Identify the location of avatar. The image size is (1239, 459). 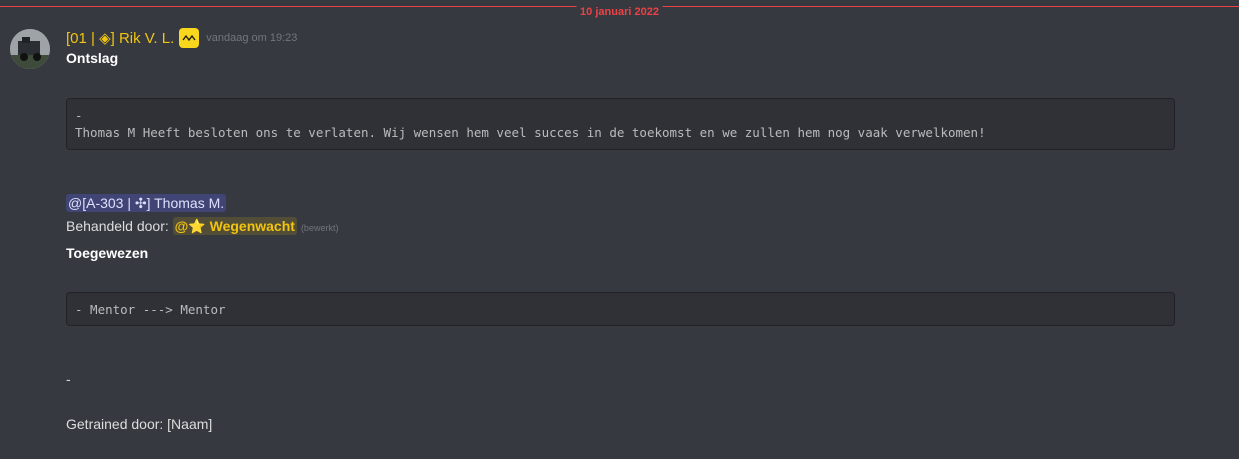
(30, 49).